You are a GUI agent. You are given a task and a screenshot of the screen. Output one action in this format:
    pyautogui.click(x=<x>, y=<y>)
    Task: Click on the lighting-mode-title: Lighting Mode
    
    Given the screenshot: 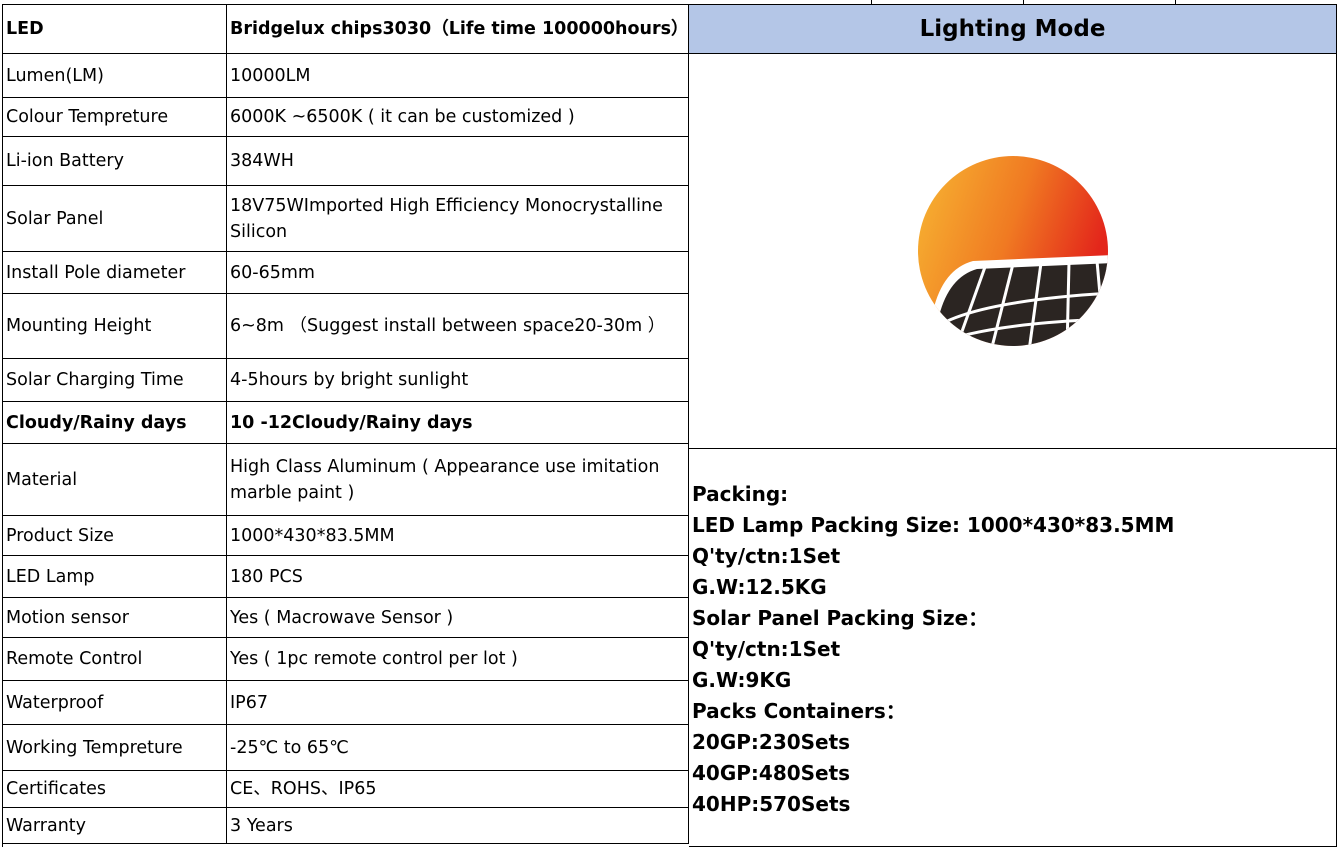 What is the action you would take?
    pyautogui.click(x=1012, y=29)
    